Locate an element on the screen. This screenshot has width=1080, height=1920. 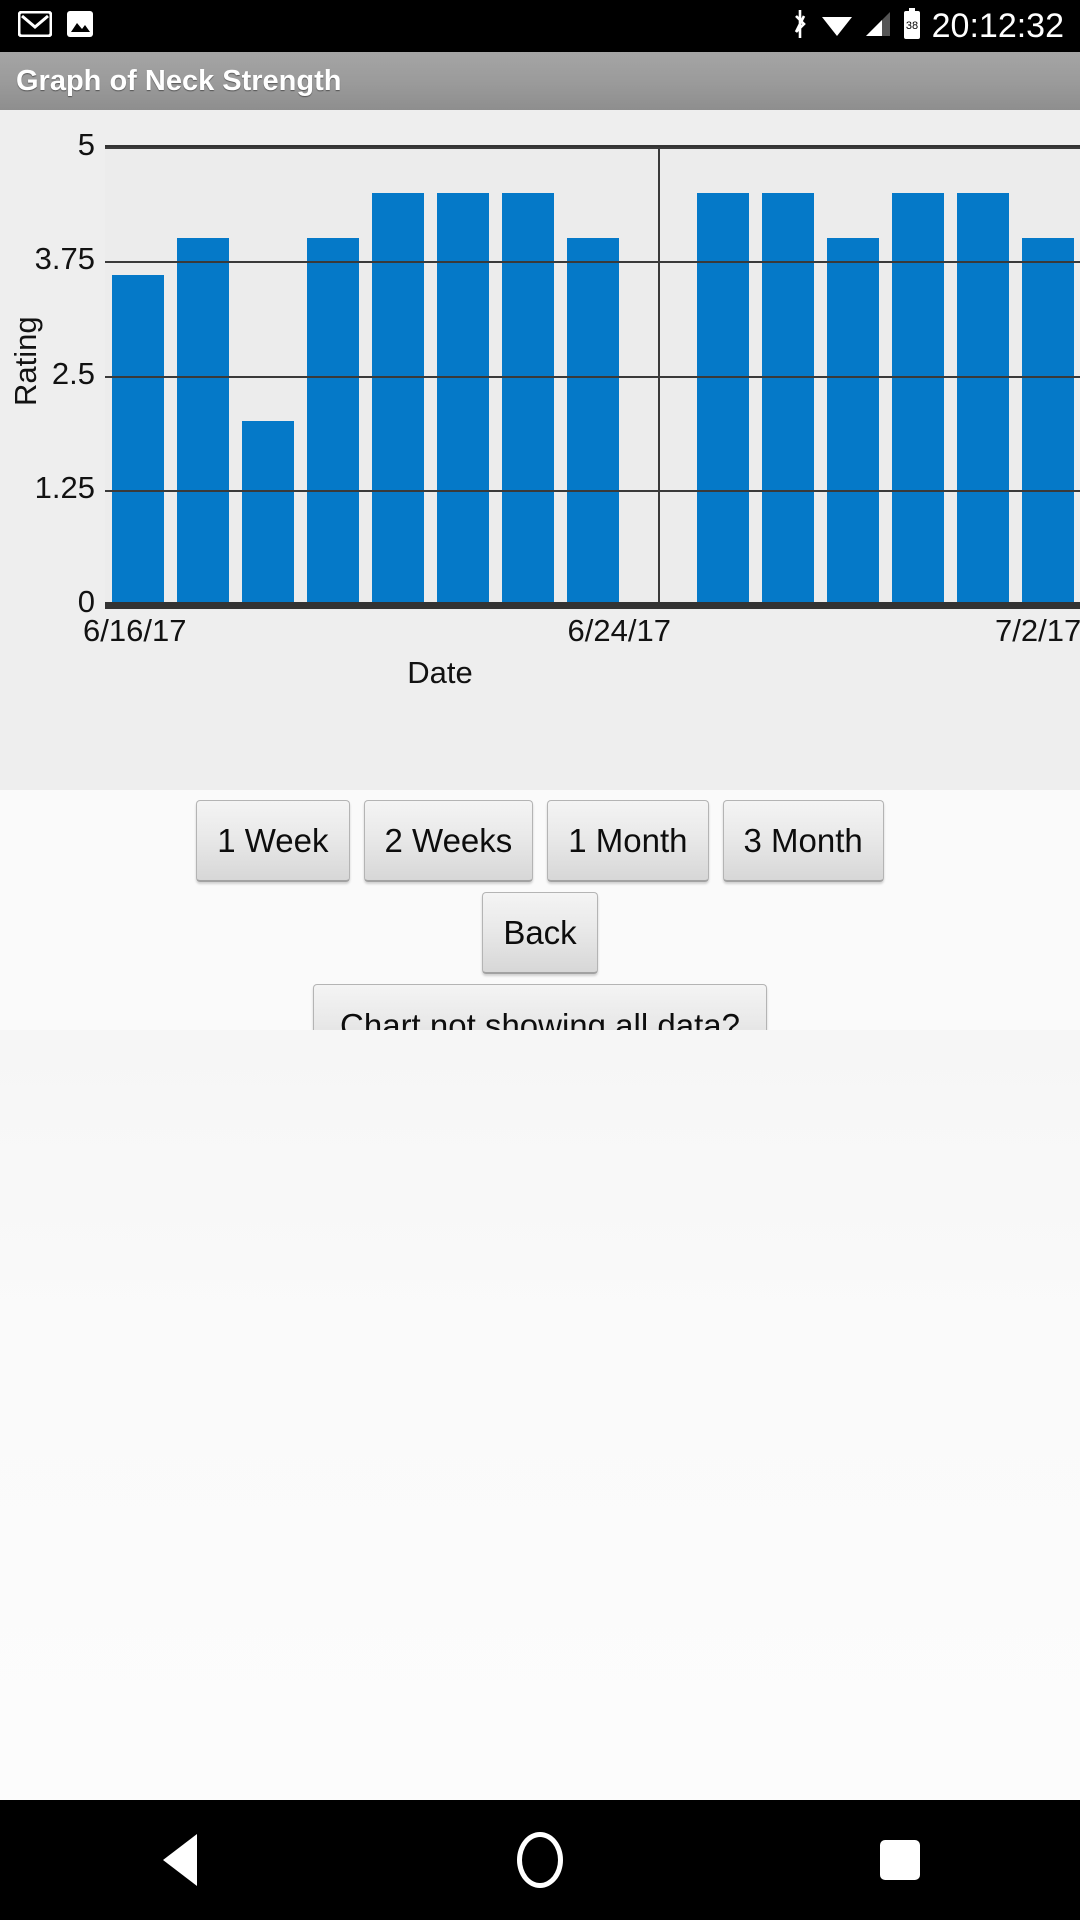
range-button-3-month: 3 Month is located at coordinates (803, 841).